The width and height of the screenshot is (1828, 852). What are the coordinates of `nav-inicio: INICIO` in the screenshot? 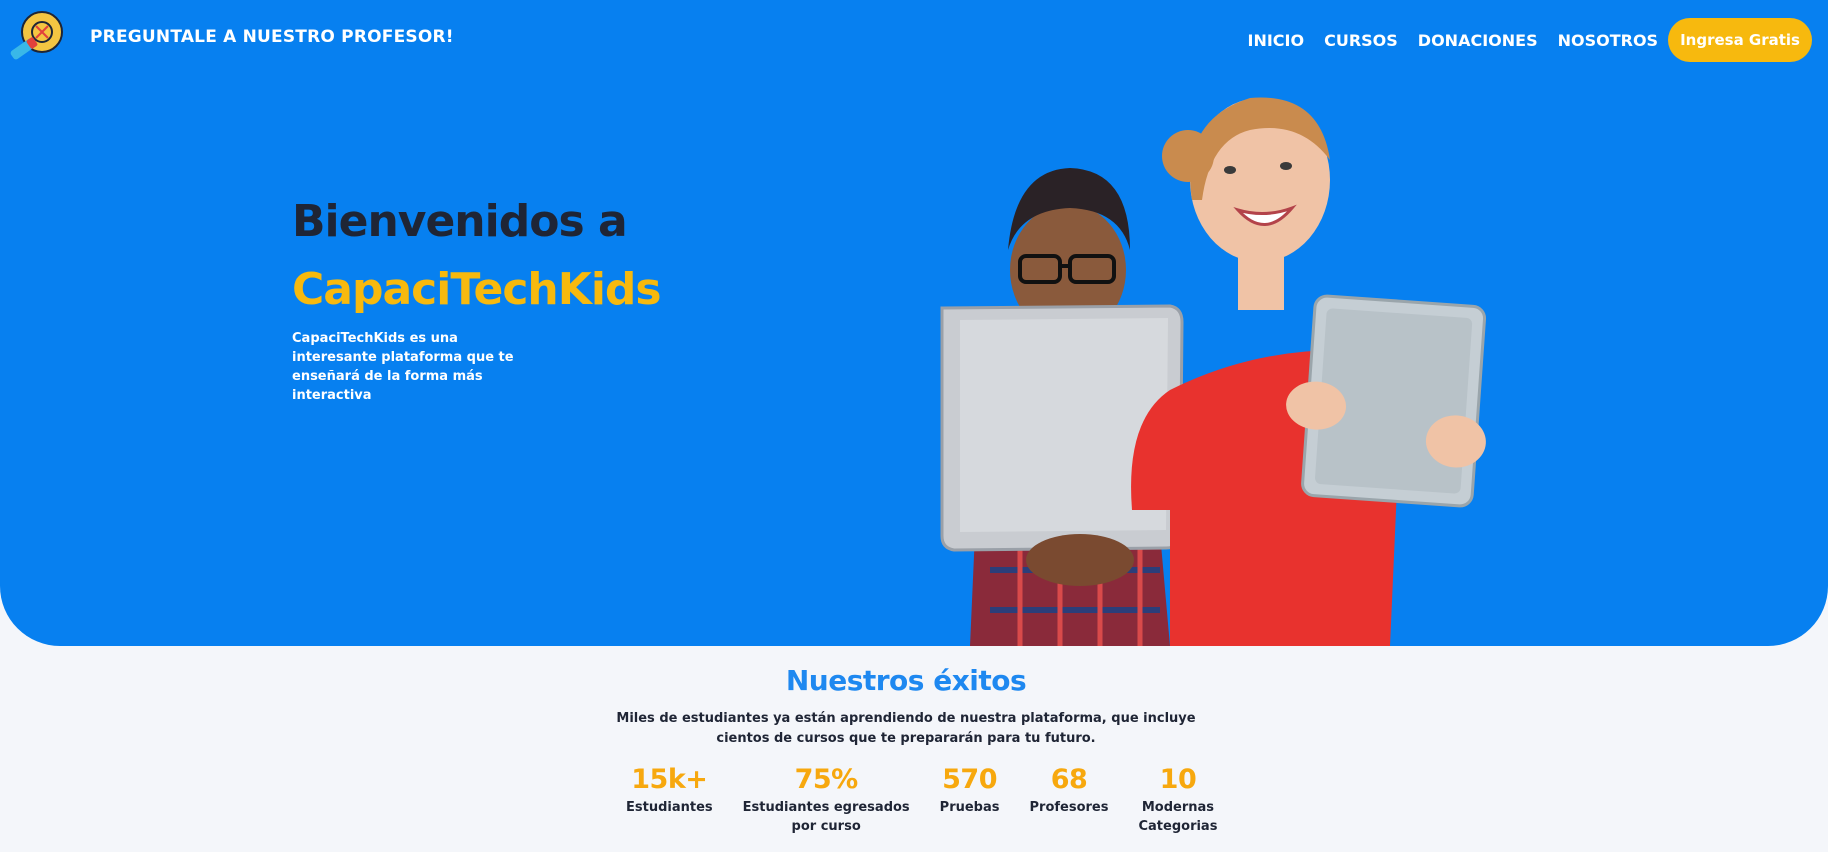 It's located at (1276, 40).